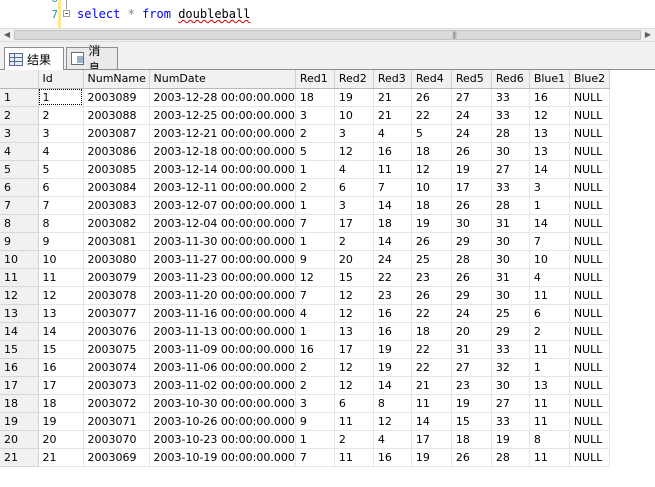  What do you see at coordinates (222, 367) in the screenshot?
I see `cell-numdate: 2003-11-06 00:00:00.000` at bounding box center [222, 367].